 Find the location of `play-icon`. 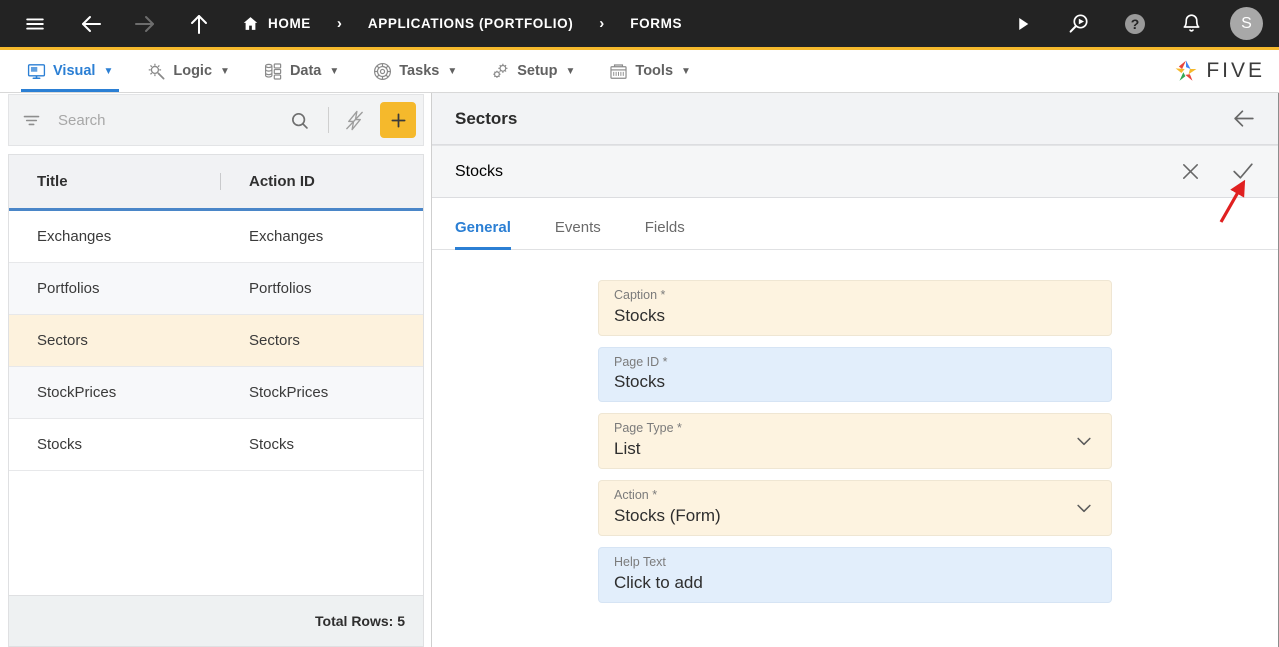

play-icon is located at coordinates (1023, 24).